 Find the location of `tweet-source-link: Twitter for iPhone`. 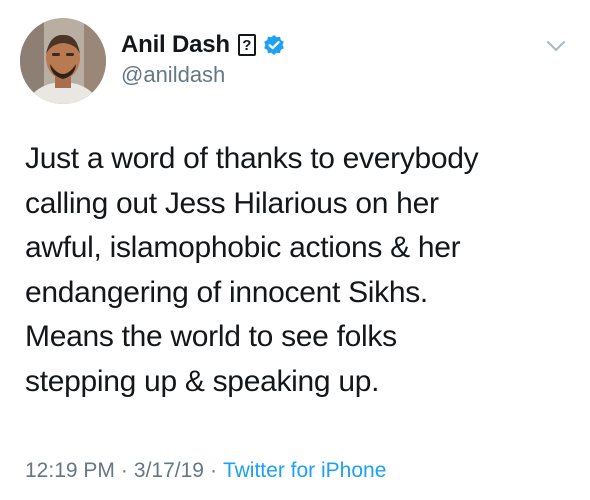

tweet-source-link: Twitter for iPhone is located at coordinates (304, 471).